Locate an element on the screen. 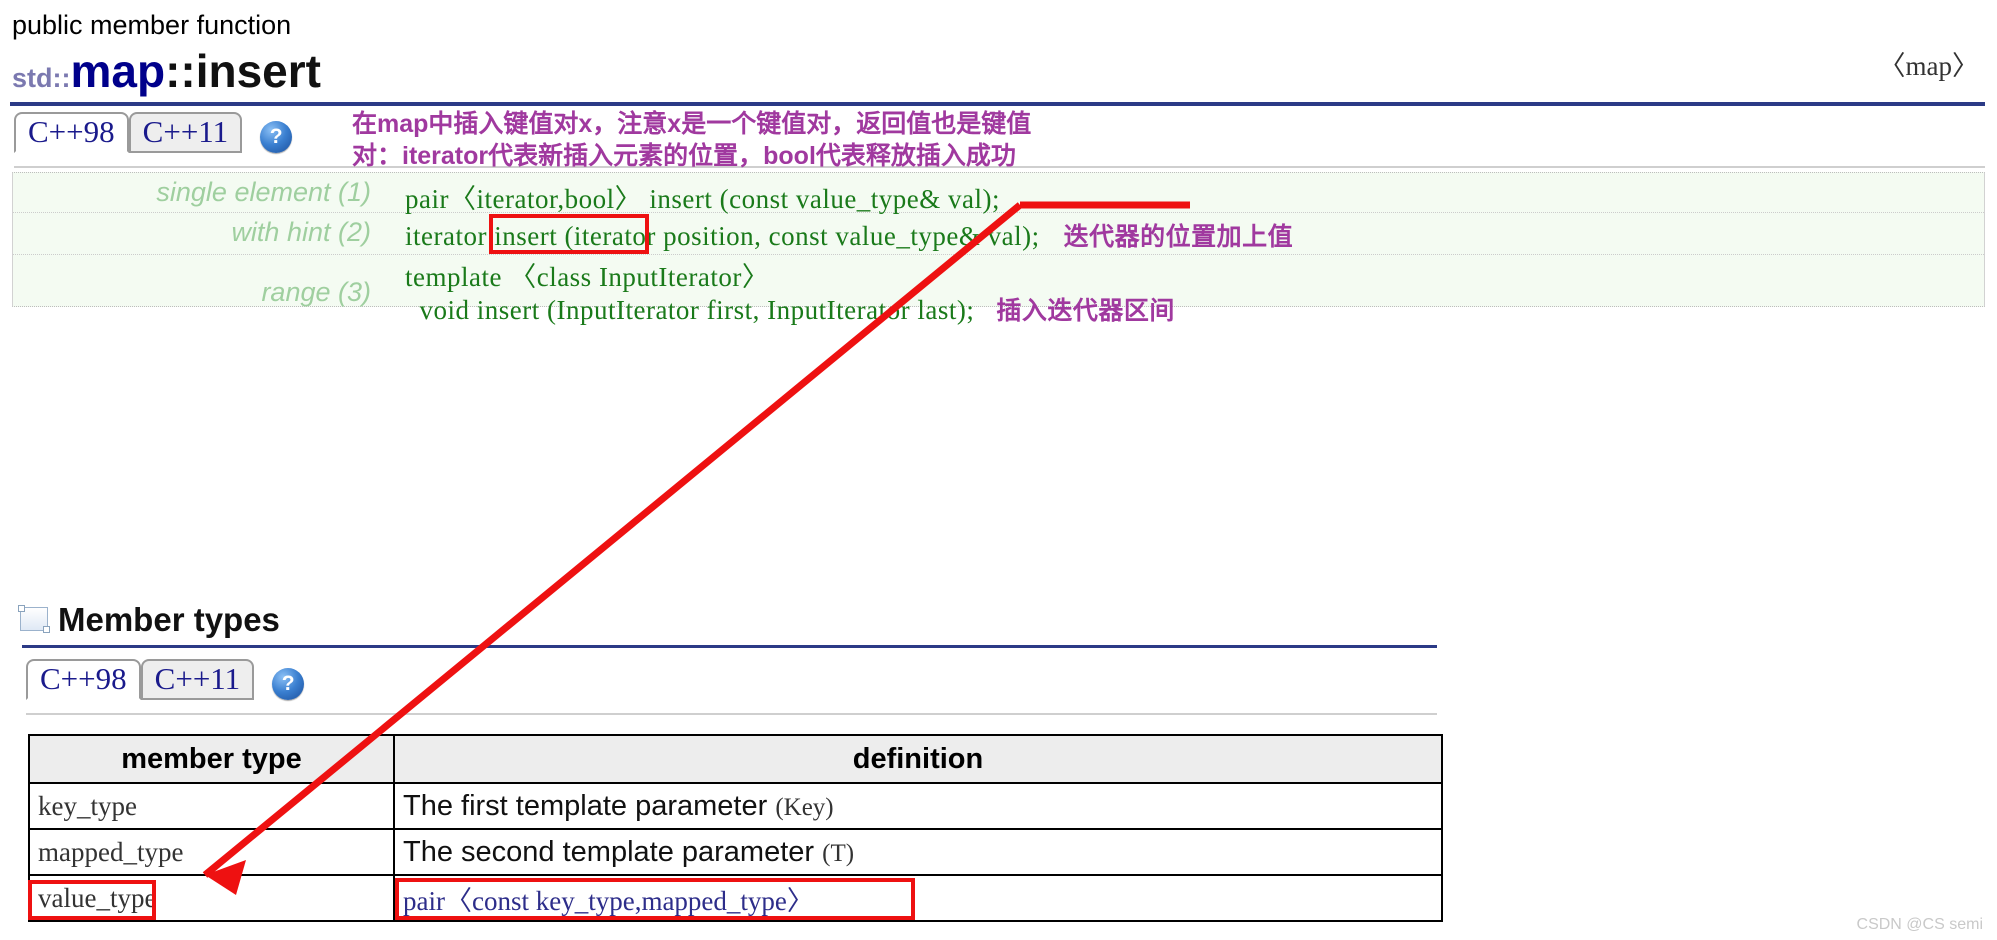 This screenshot has width=1997, height=940. tab-cpp11-prototypes: C++11 is located at coordinates (185, 132).